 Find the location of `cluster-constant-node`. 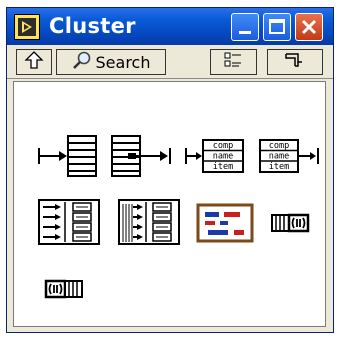

cluster-constant-node is located at coordinates (225, 225).